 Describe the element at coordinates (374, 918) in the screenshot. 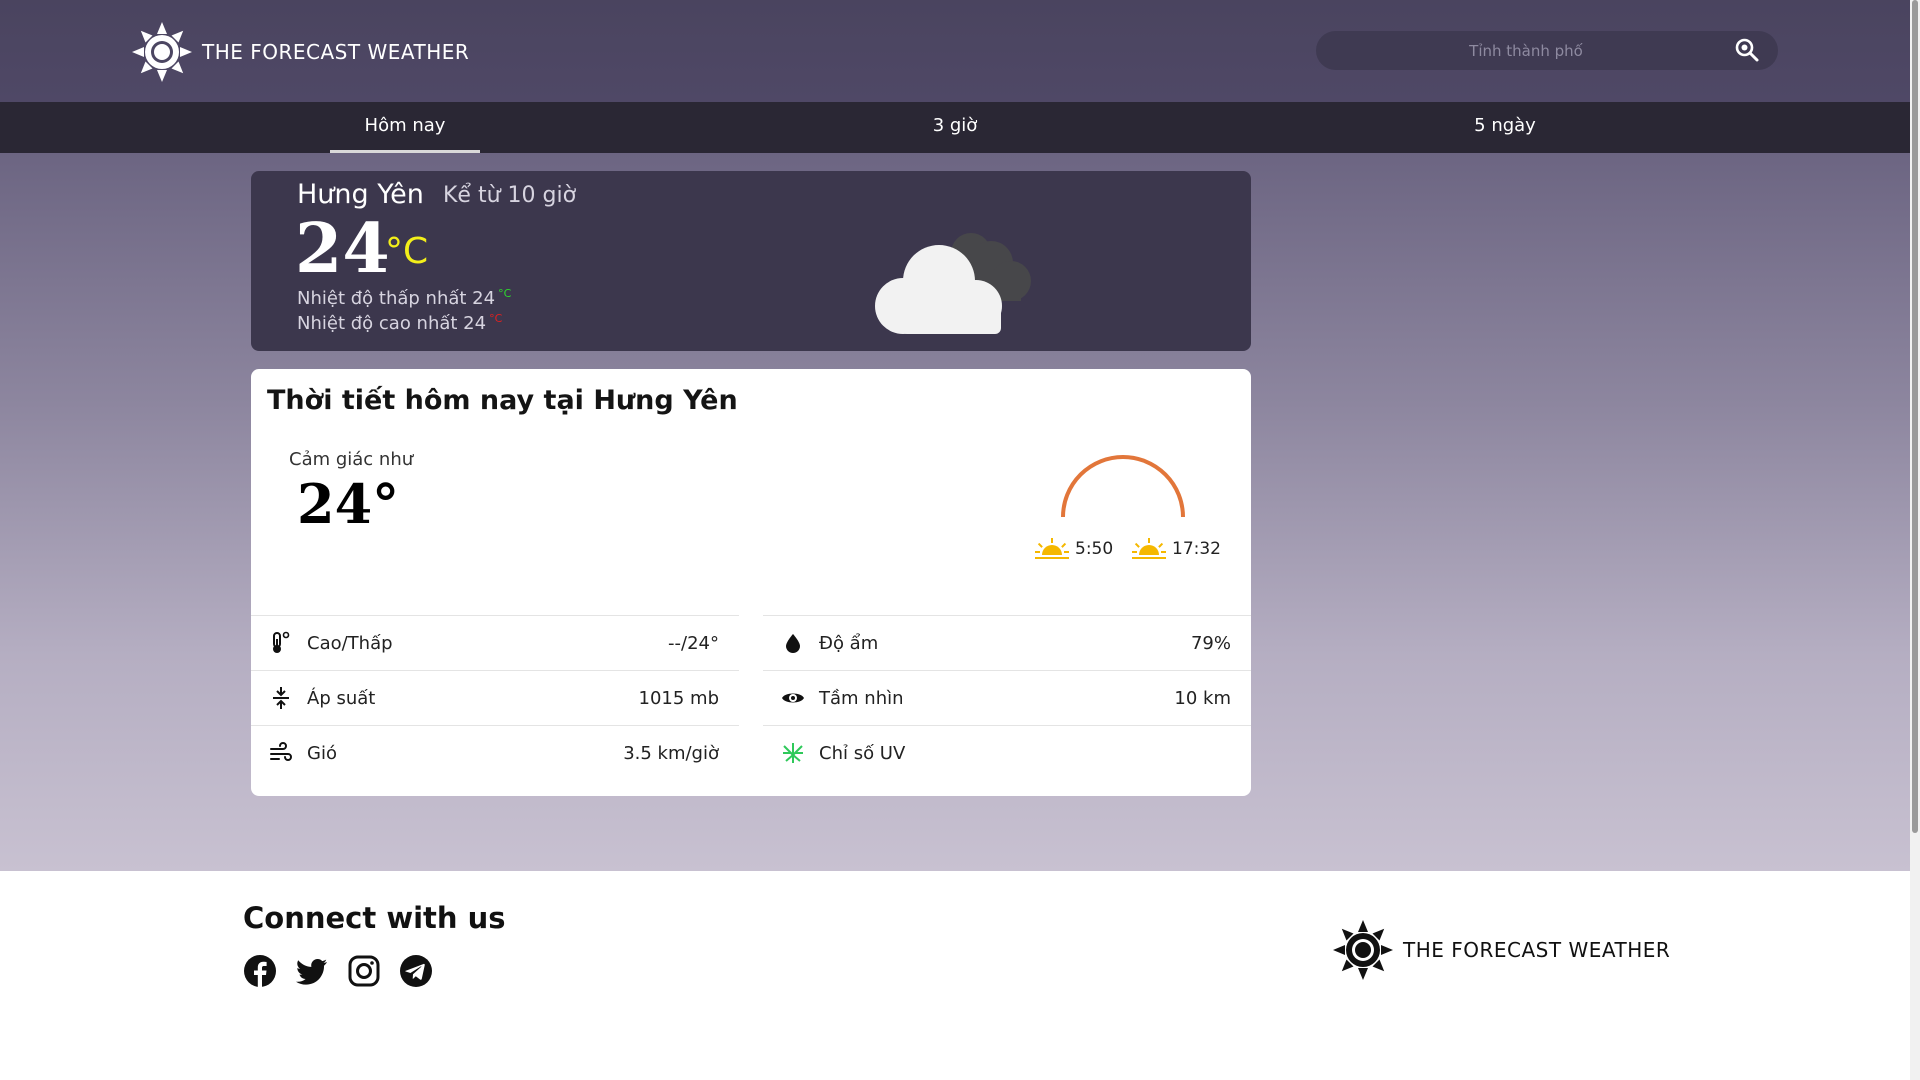

I see `connect-heading: Connect with us` at that location.